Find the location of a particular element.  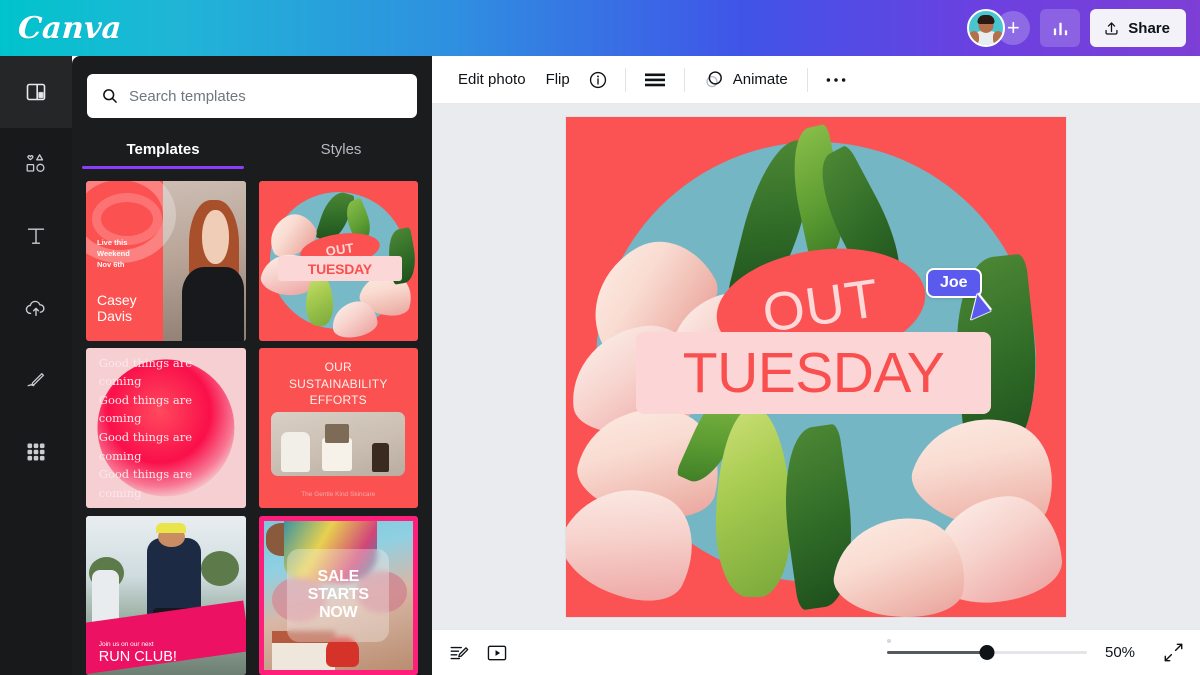

template-kicker: Join us on our next is located at coordinates (126, 644).